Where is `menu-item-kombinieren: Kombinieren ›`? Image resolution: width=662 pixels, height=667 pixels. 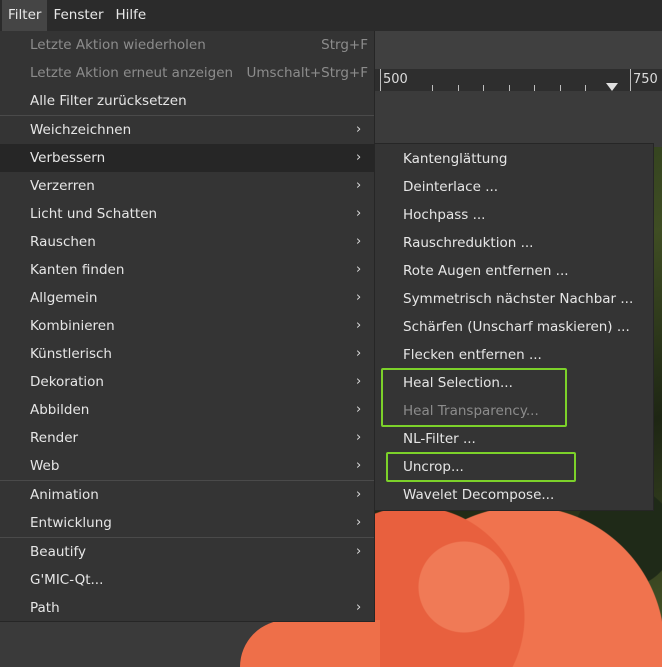 menu-item-kombinieren: Kombinieren › is located at coordinates (187, 326).